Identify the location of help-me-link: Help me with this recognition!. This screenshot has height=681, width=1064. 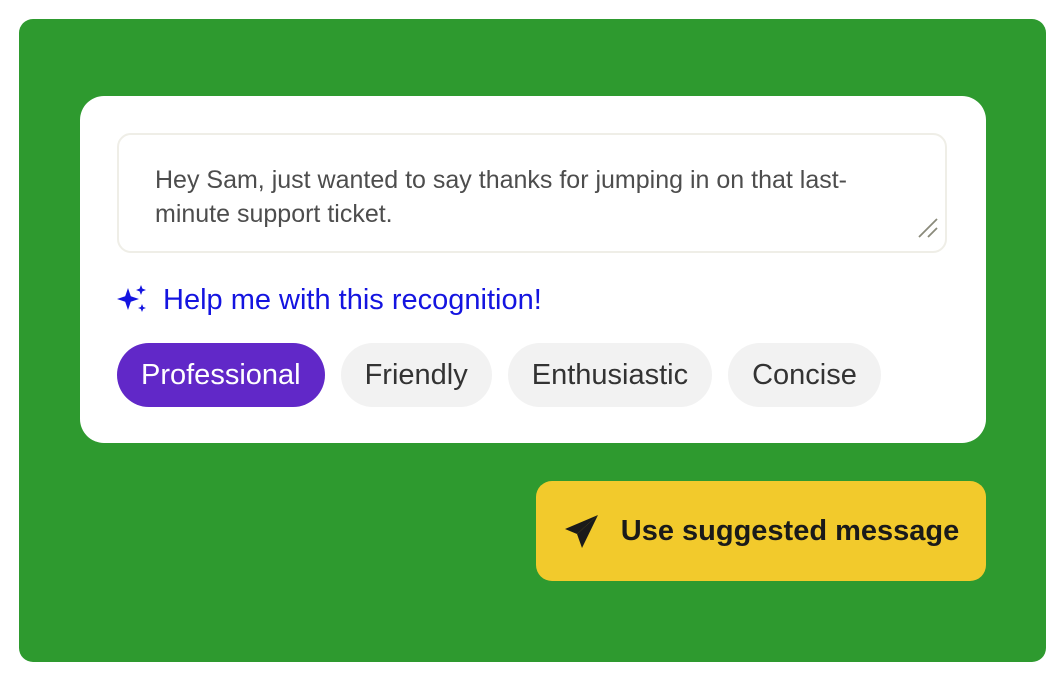
(328, 300).